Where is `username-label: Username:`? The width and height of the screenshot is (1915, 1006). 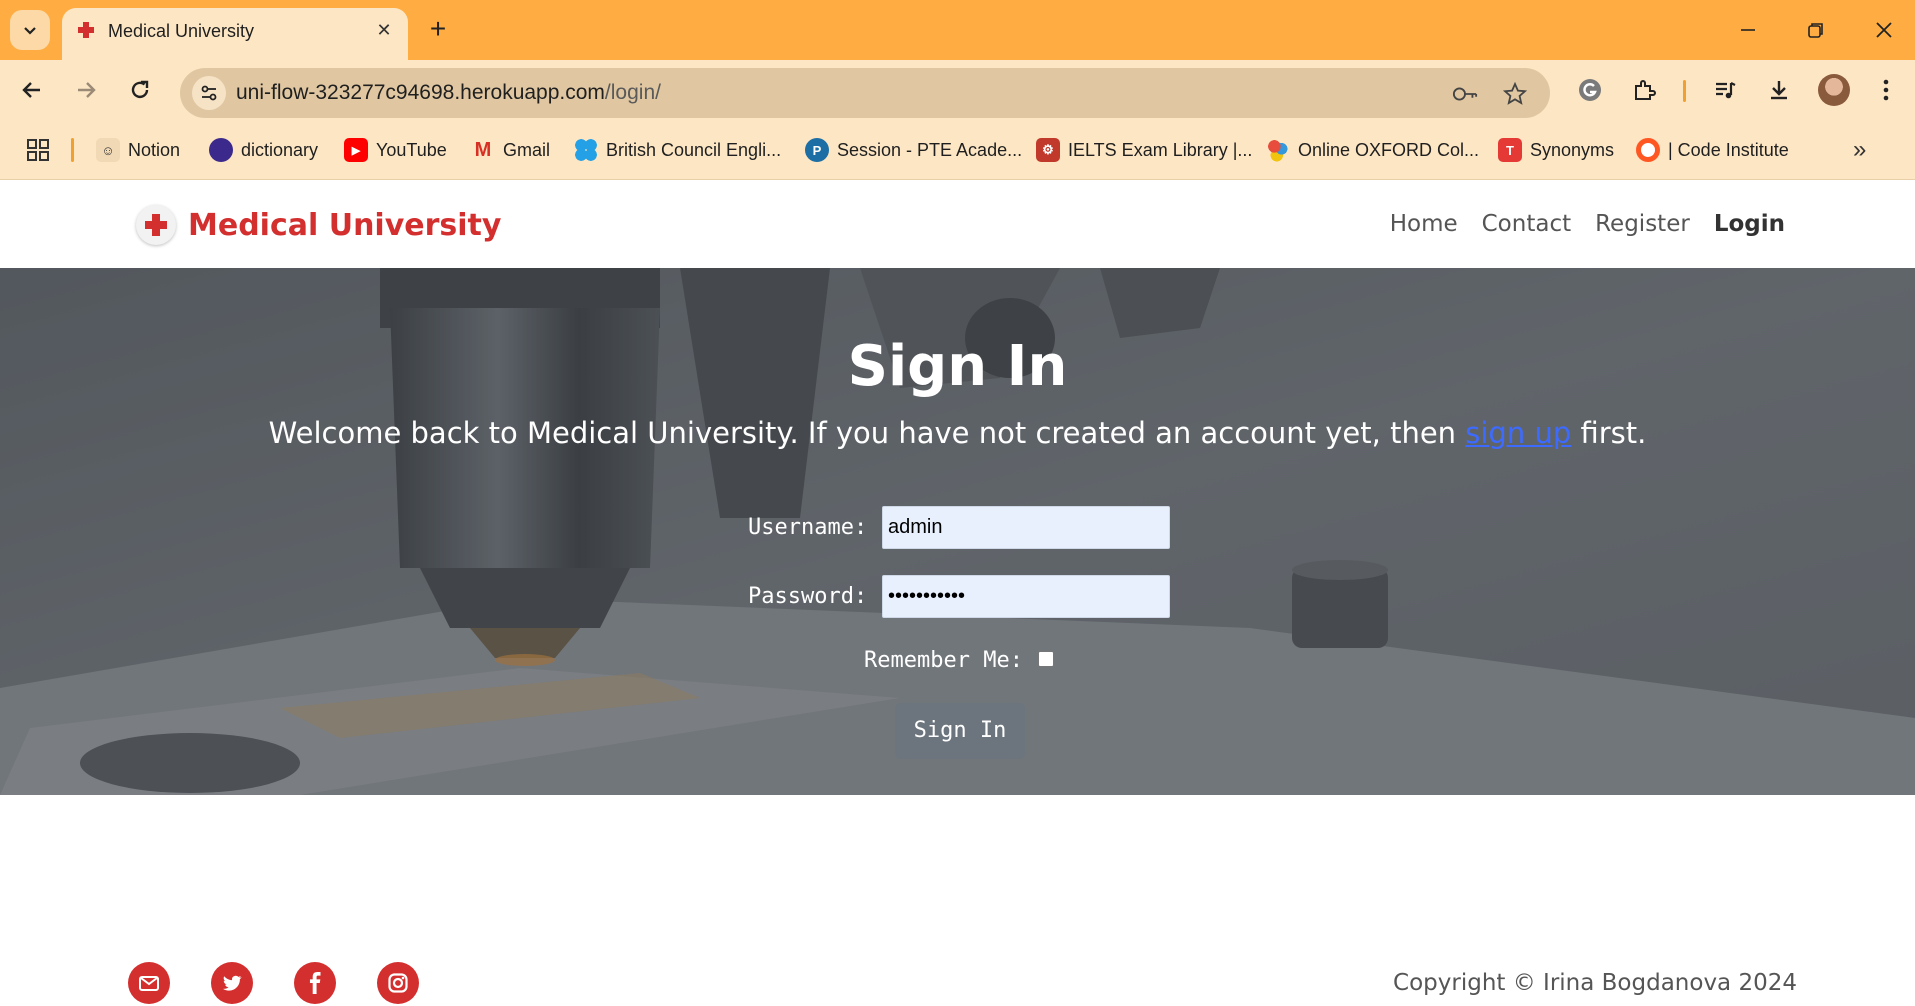 username-label: Username: is located at coordinates (808, 527).